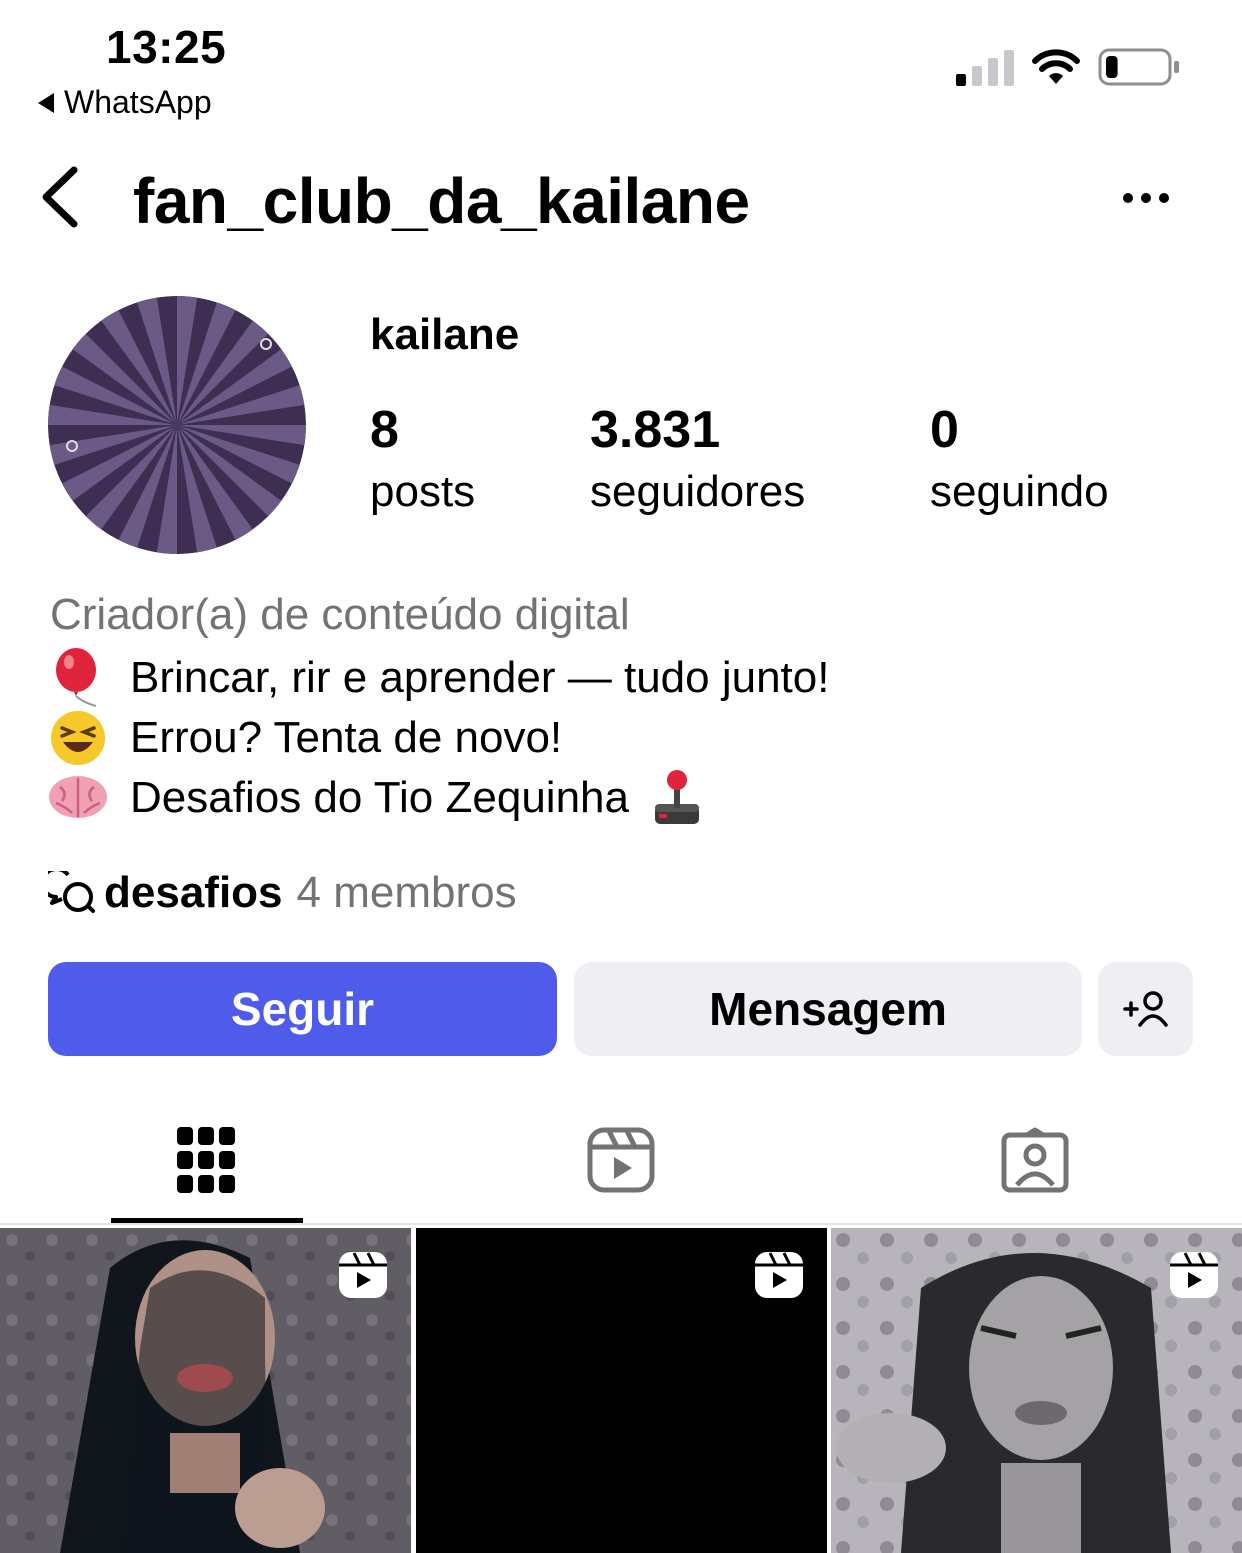  I want to click on back-arrow-icon, so click(46, 102).